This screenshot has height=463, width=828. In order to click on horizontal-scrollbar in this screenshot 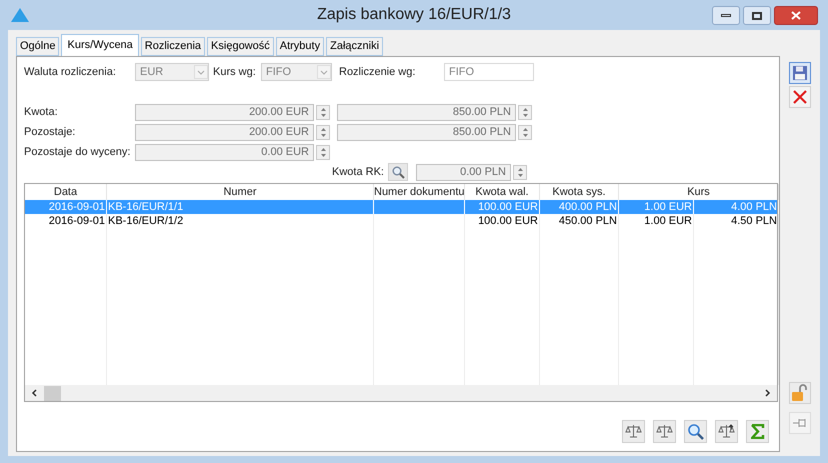, I will do `click(401, 393)`.